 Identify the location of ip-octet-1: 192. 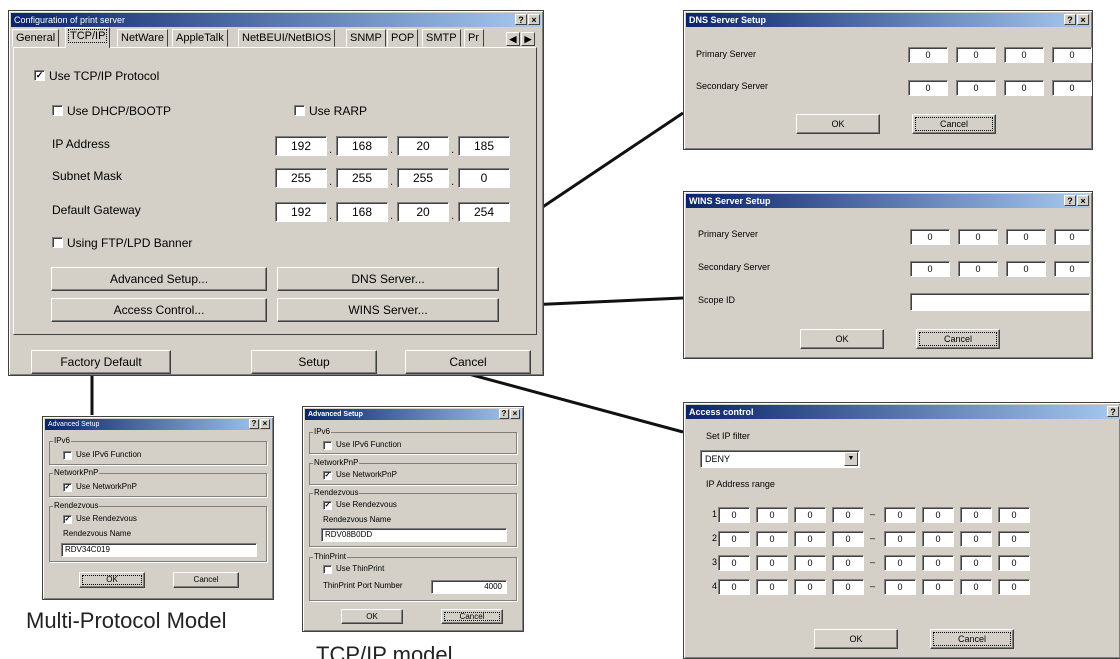
(301, 146).